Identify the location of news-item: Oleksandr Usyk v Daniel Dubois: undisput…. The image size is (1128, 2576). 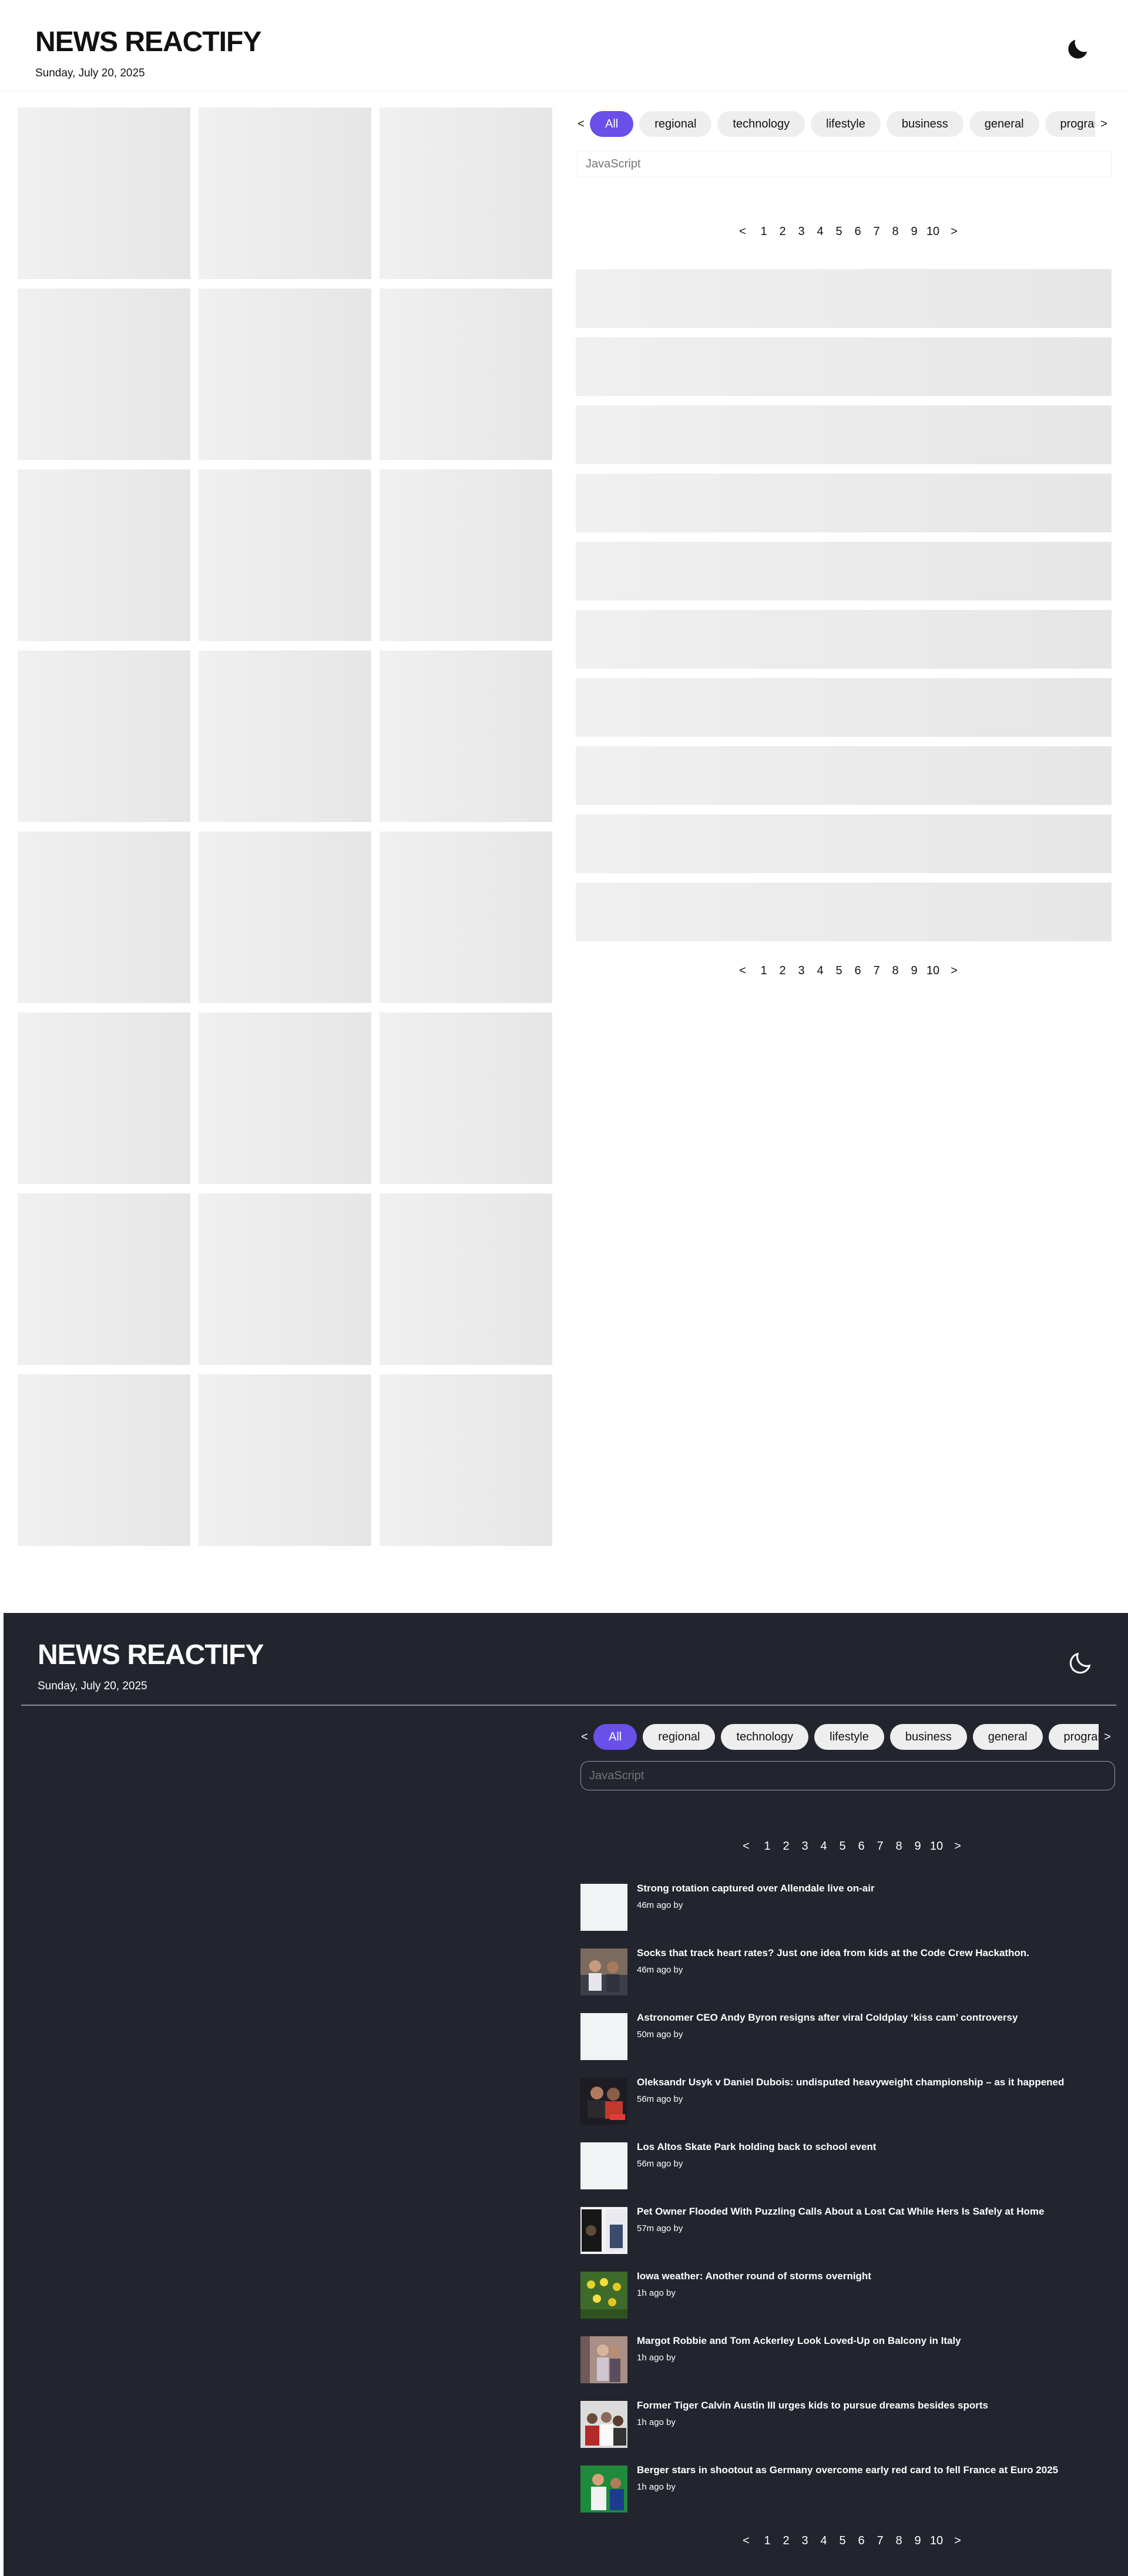
(848, 2106).